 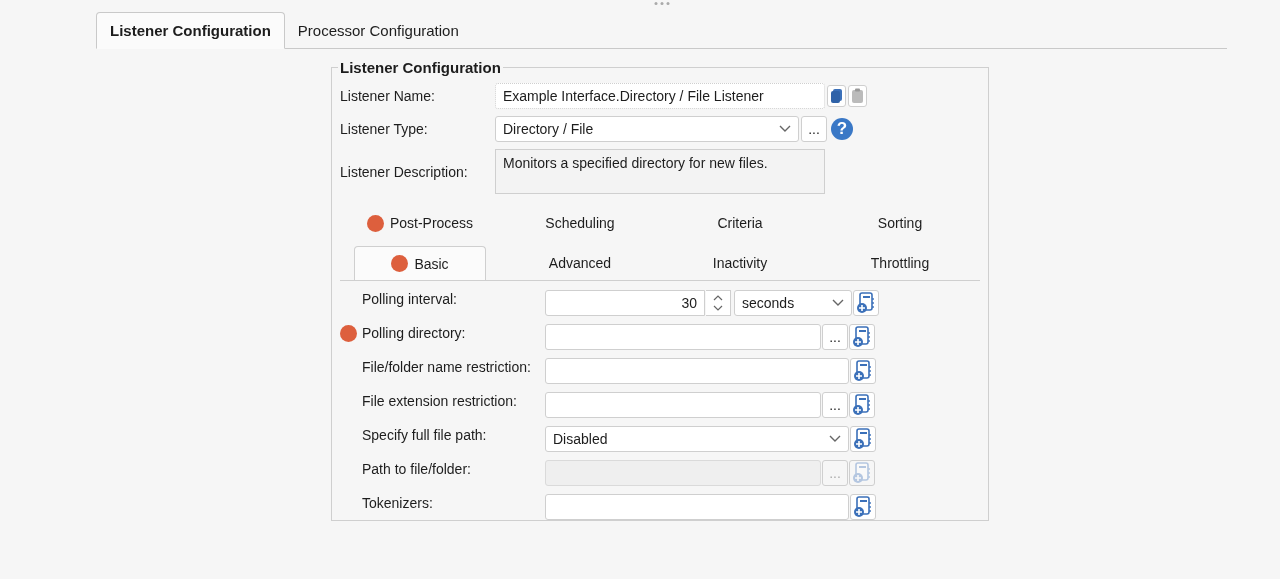 What do you see at coordinates (625, 303) in the screenshot?
I see `number-field: 30` at bounding box center [625, 303].